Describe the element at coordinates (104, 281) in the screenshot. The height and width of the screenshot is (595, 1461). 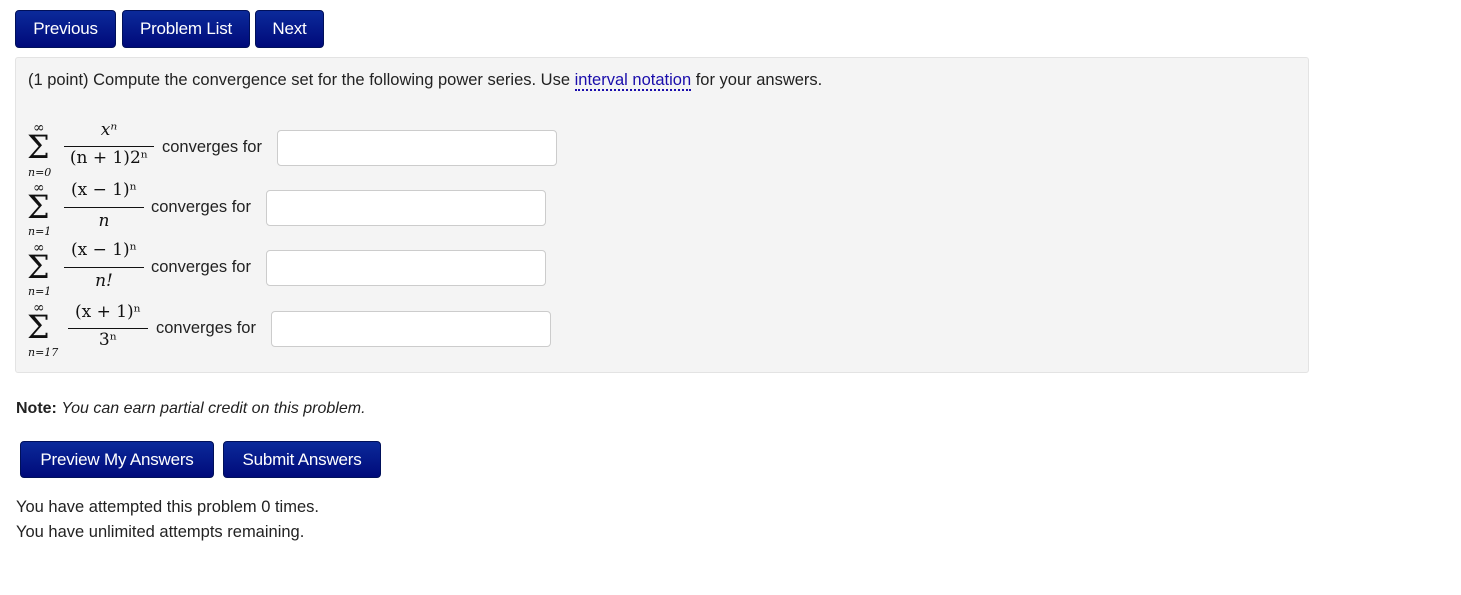
I see `denominator: n!` at that location.